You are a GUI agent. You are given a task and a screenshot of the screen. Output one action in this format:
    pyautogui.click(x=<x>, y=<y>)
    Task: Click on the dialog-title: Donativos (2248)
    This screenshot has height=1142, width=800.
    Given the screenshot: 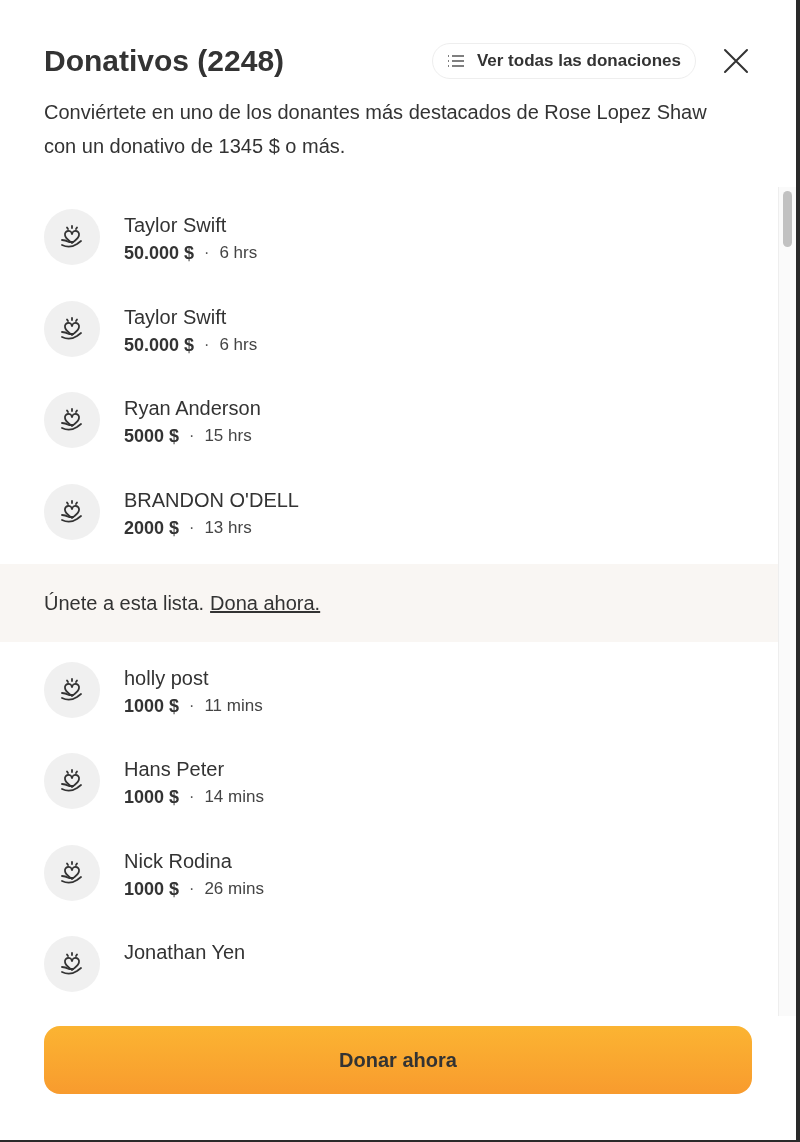 What is the action you would take?
    pyautogui.click(x=165, y=61)
    